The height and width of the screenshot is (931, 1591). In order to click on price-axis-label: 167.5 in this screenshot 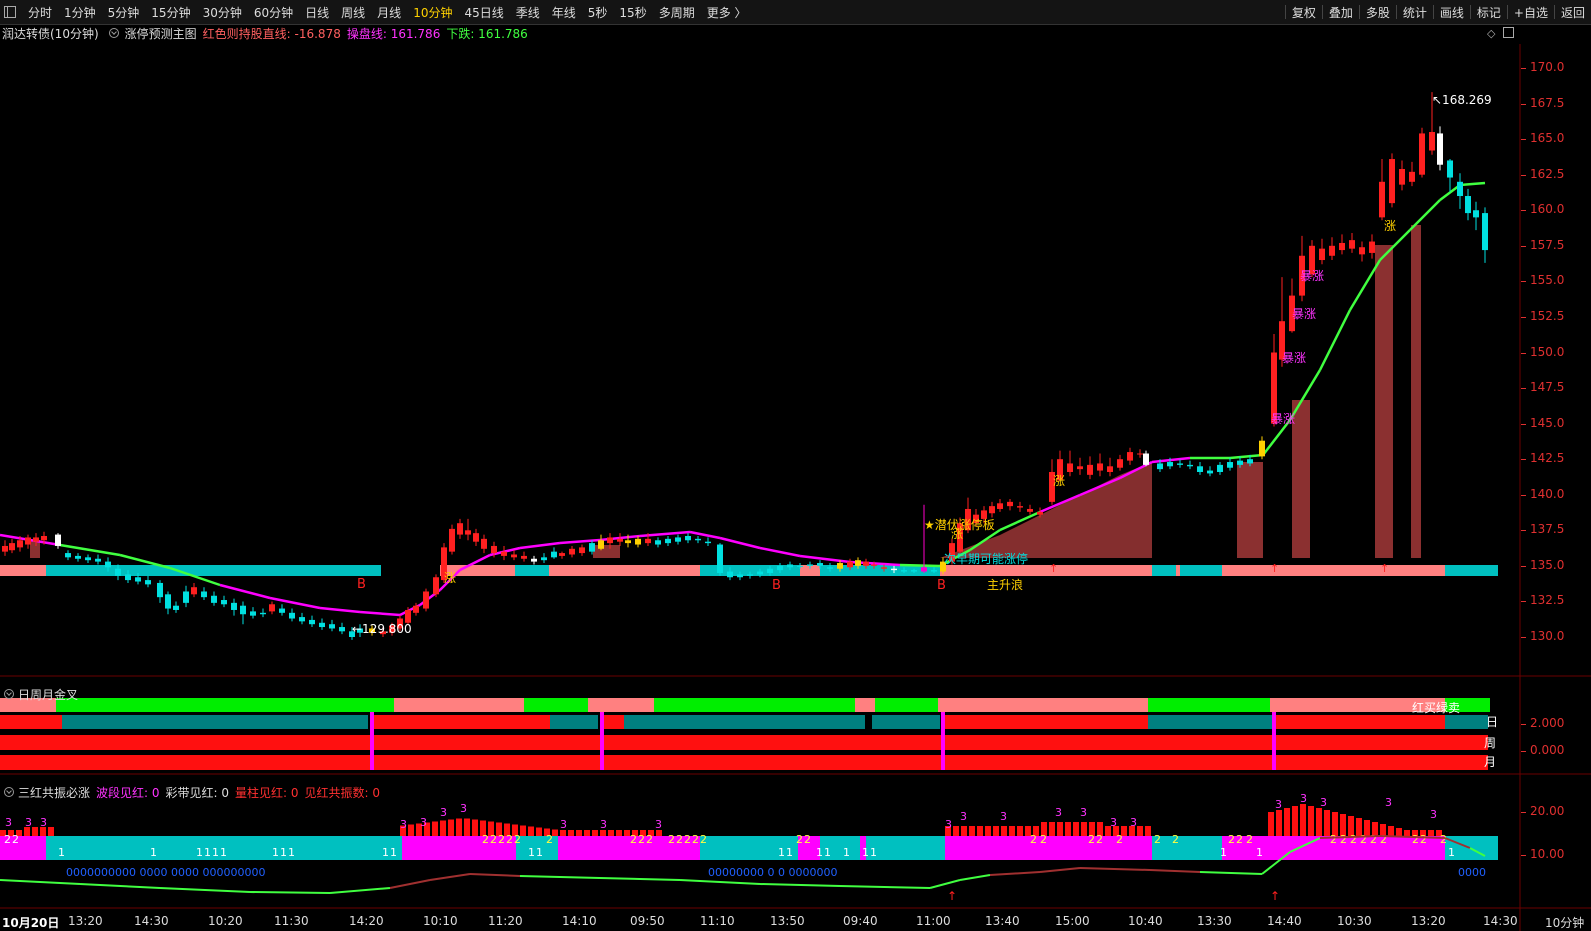, I will do `click(1547, 102)`.